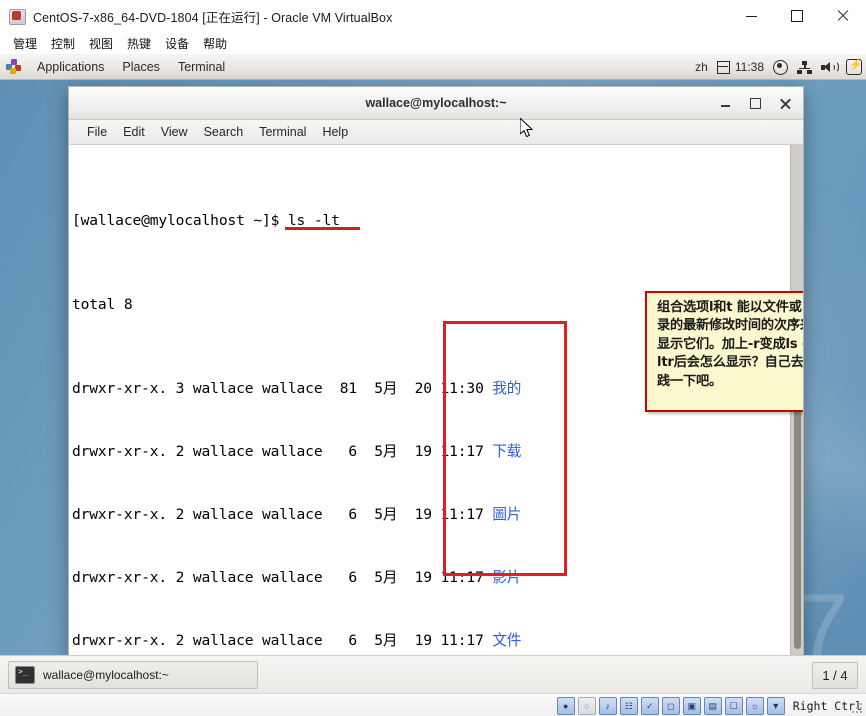 This screenshot has width=866, height=716. I want to click on gnome-menu-places: Places, so click(141, 67).